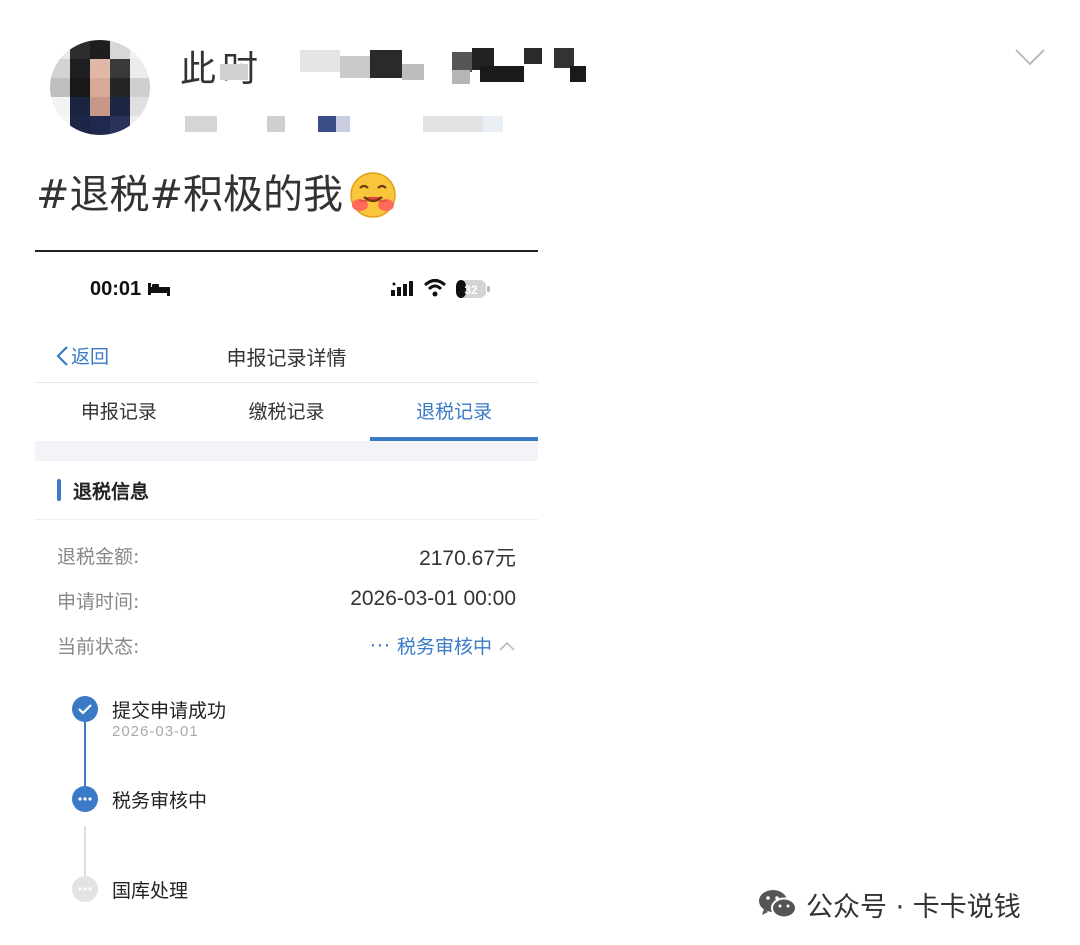 This screenshot has height=945, width=1080. I want to click on record-tabs: 申报记录 缴税记录 退税记录, so click(286, 412).